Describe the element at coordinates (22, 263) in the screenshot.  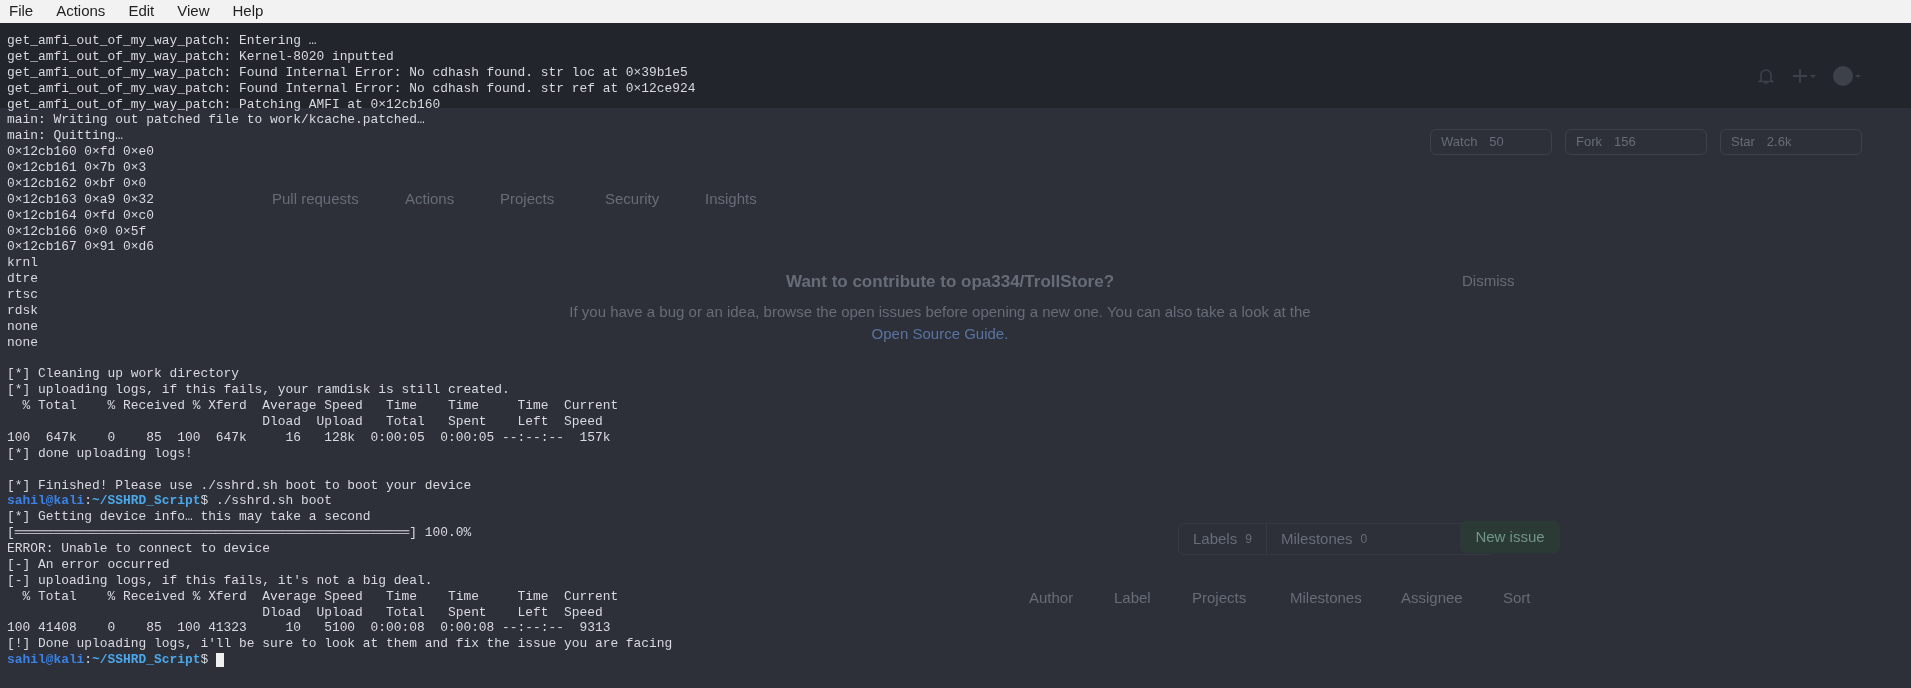
I see `terminal-line: krnl` at that location.